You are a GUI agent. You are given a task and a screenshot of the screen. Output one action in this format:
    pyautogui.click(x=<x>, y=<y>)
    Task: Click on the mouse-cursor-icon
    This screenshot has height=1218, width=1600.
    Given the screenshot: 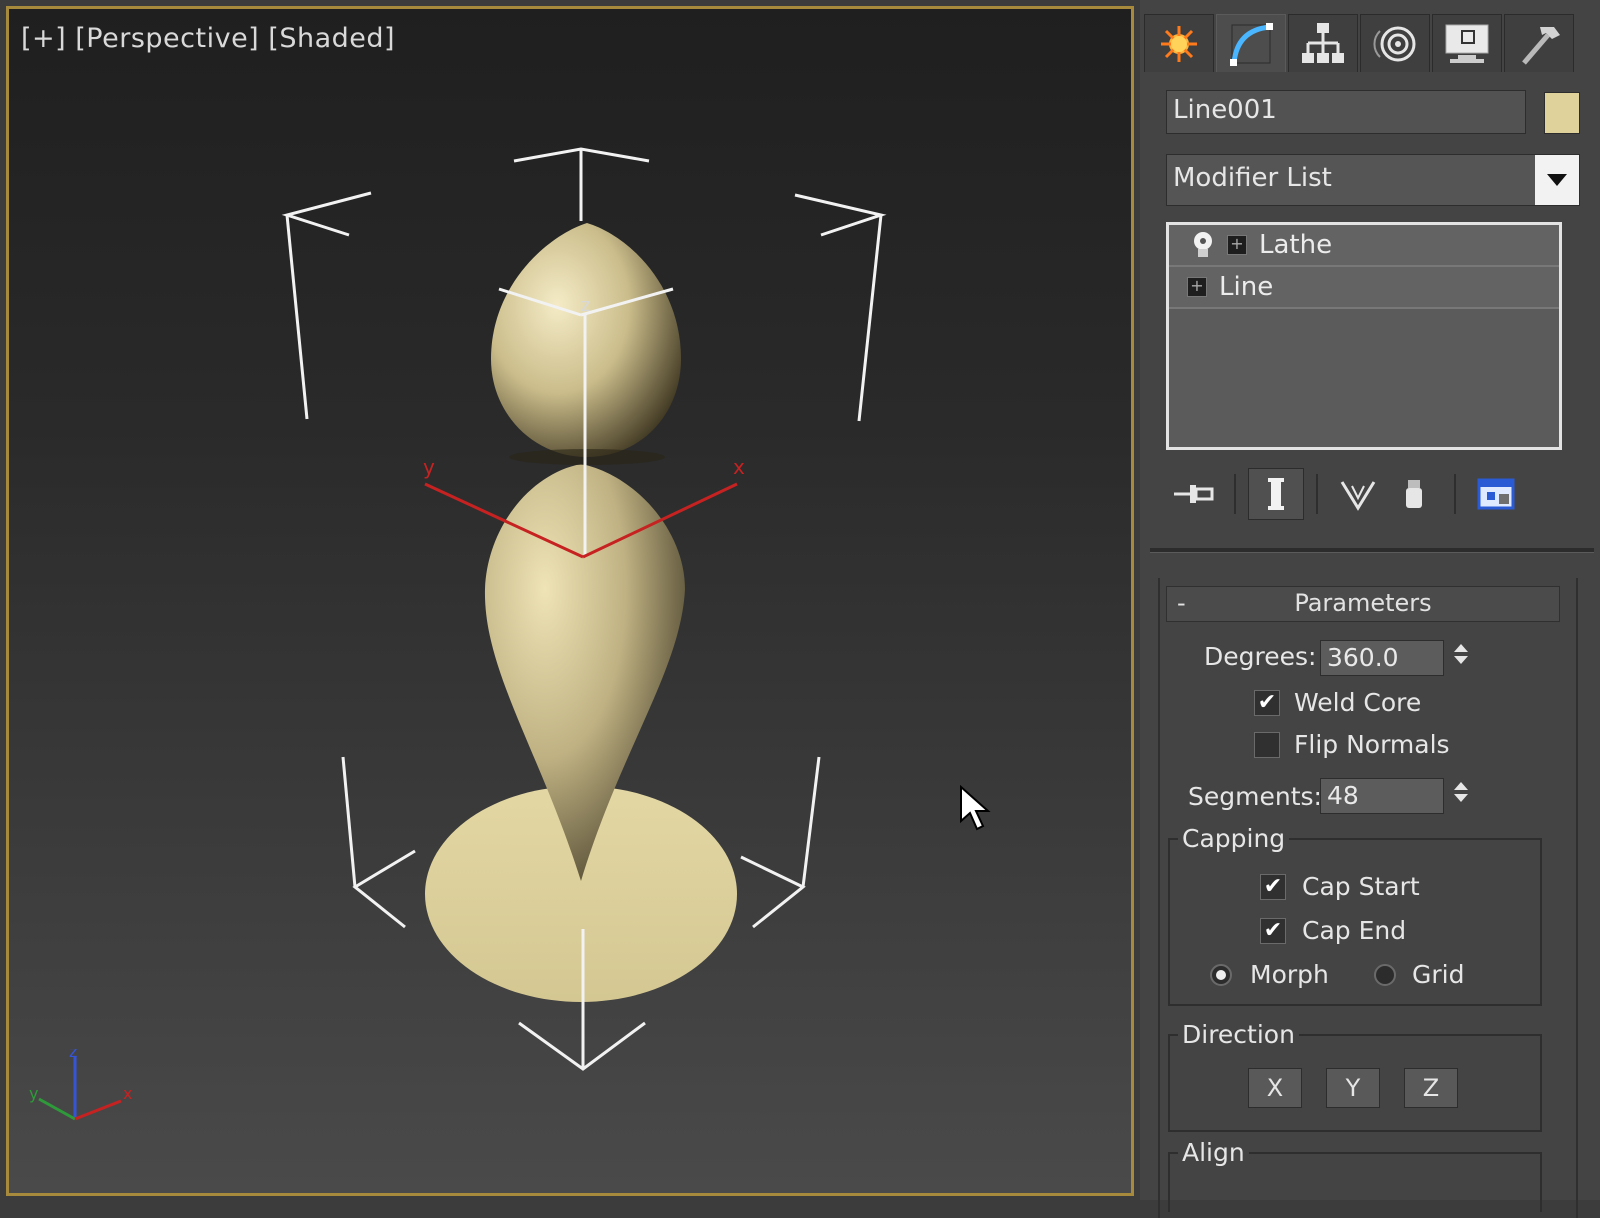 What is the action you would take?
    pyautogui.click(x=975, y=808)
    